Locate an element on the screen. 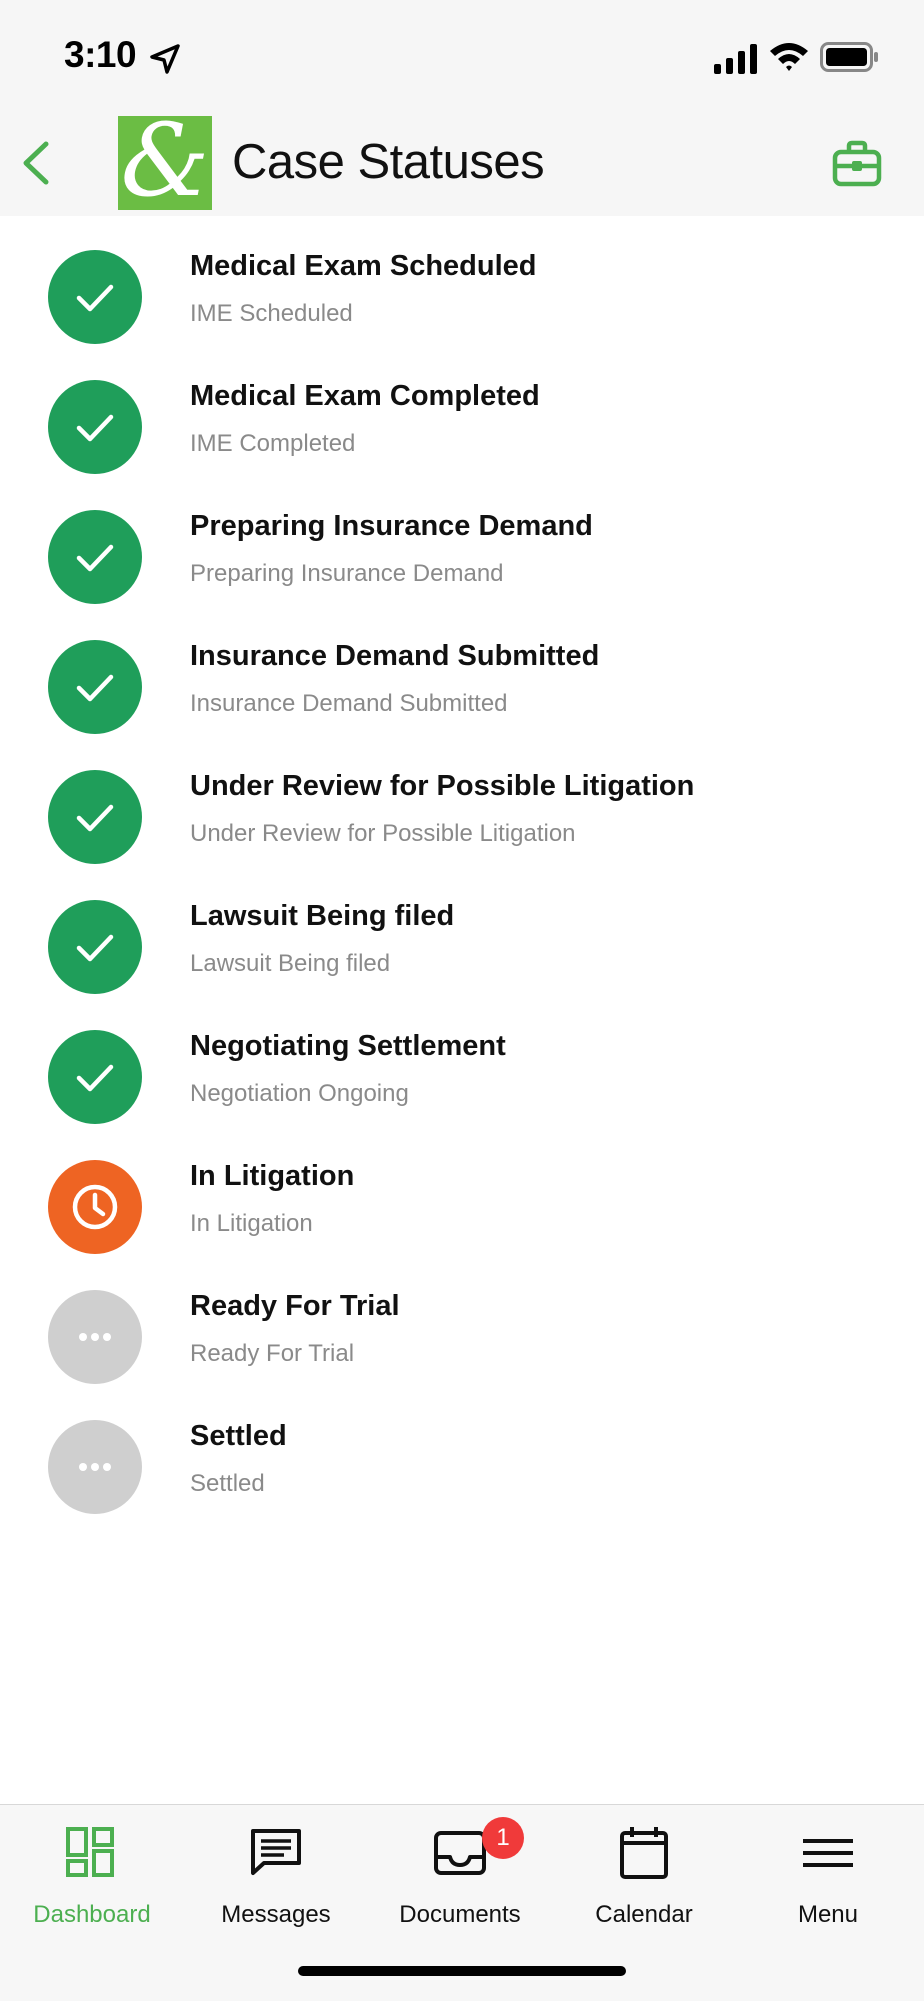 The image size is (924, 2001). status-title: Preparing Insurance Demand is located at coordinates (391, 526).